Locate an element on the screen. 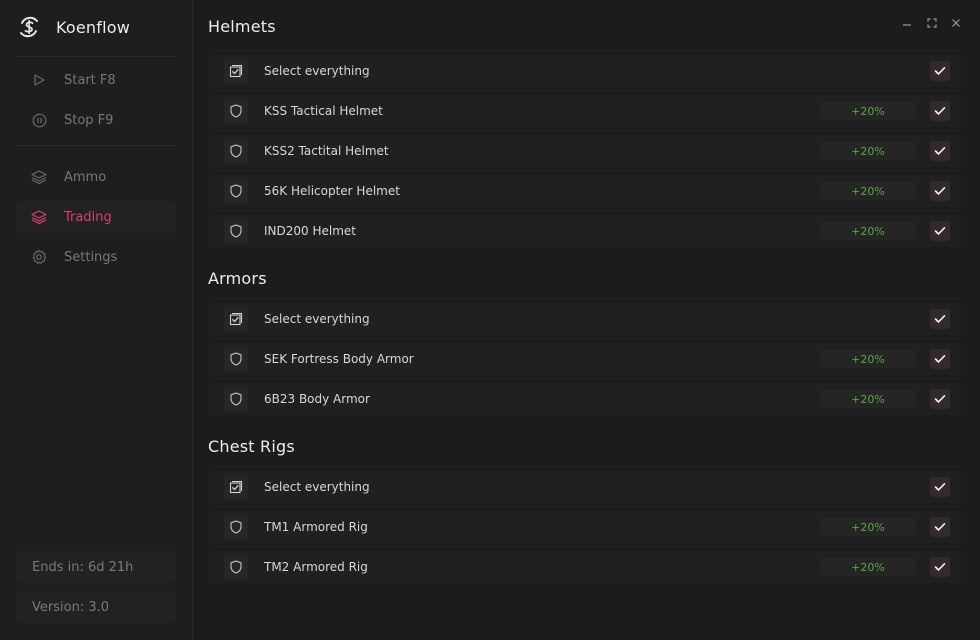 Image resolution: width=980 pixels, height=640 pixels. brand: Koenflow is located at coordinates (73, 27).